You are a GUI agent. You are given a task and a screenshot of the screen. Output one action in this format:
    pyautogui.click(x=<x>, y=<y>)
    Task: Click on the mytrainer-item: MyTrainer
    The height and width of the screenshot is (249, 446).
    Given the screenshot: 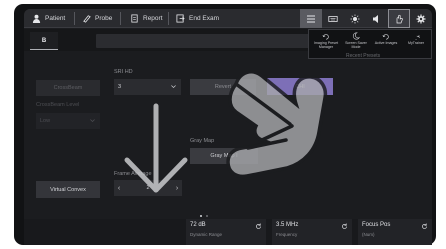 What is the action you would take?
    pyautogui.click(x=416, y=45)
    